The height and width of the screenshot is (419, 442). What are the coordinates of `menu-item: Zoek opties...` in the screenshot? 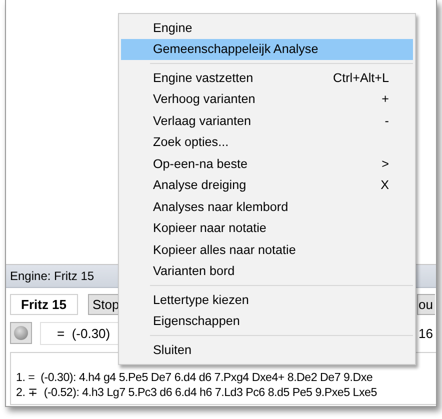 It's located at (267, 142).